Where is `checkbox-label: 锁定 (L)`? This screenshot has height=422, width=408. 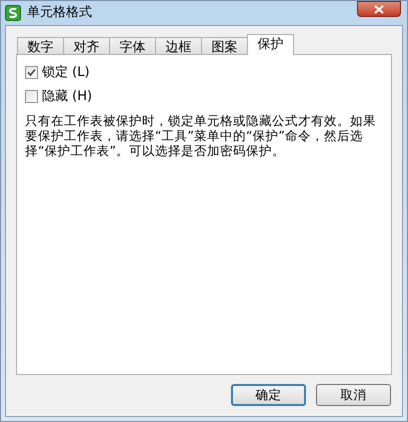 checkbox-label: 锁定 (L) is located at coordinates (66, 73).